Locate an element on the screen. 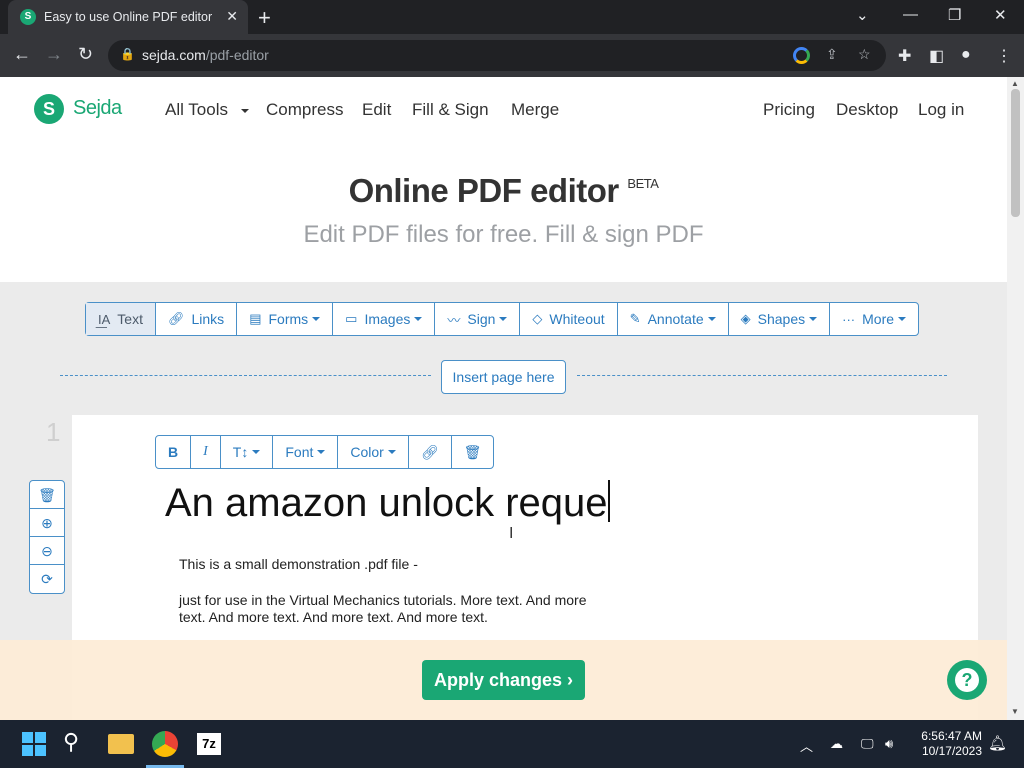 Image resolution: width=1024 pixels, height=768 pixels. profile-icon: ● is located at coordinates (966, 55).